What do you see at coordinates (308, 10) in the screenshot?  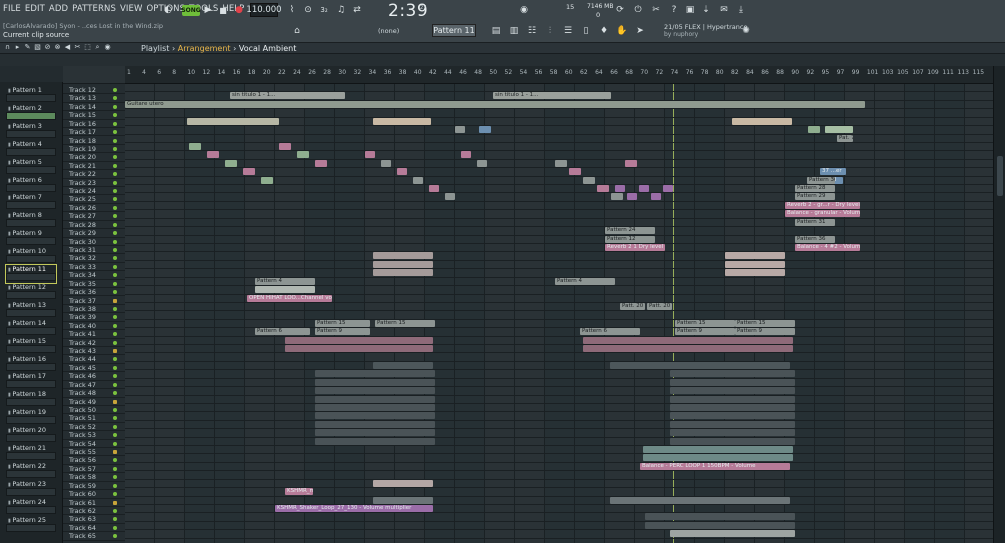 I see `wait-for-input-icon: ⊙` at bounding box center [308, 10].